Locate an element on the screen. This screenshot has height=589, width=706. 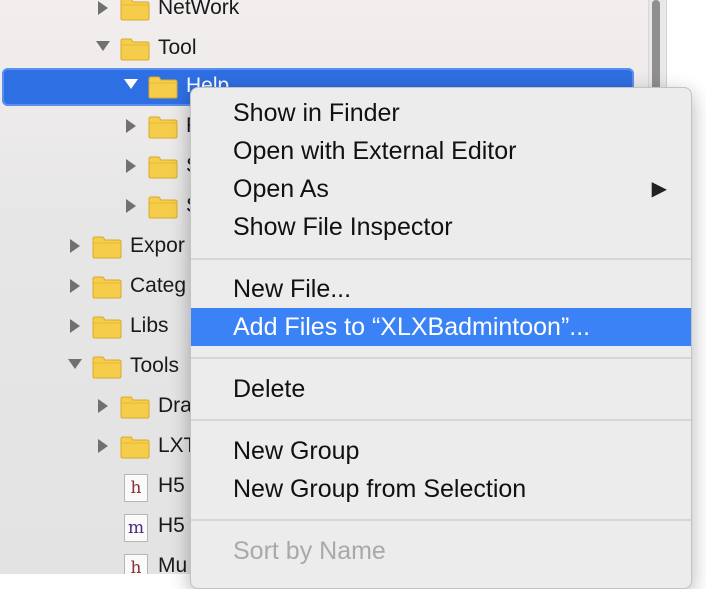
menu-item-show-in-finder: Show in Finder is located at coordinates (441, 113).